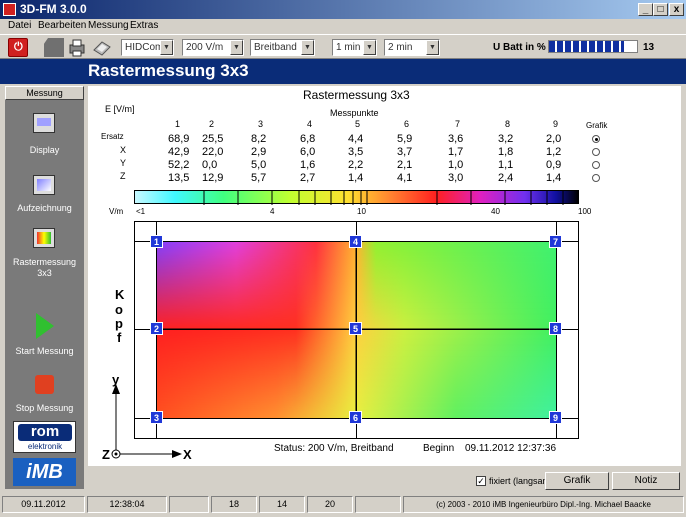  I want to click on scale-tick-10: 10, so click(361, 211).